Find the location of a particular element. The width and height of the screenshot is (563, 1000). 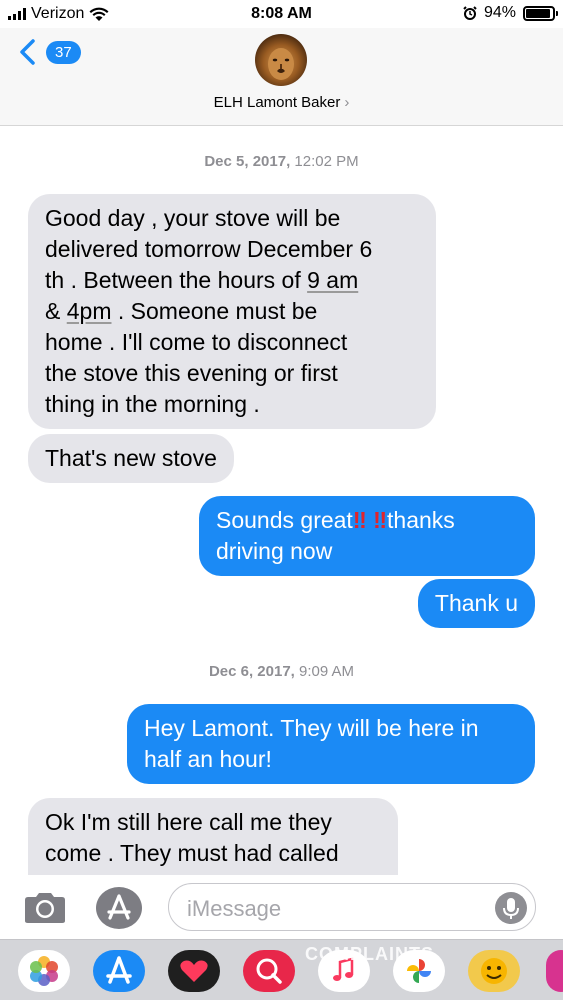

message-line: delivered tomorrow December 6 is located at coordinates (209, 249).